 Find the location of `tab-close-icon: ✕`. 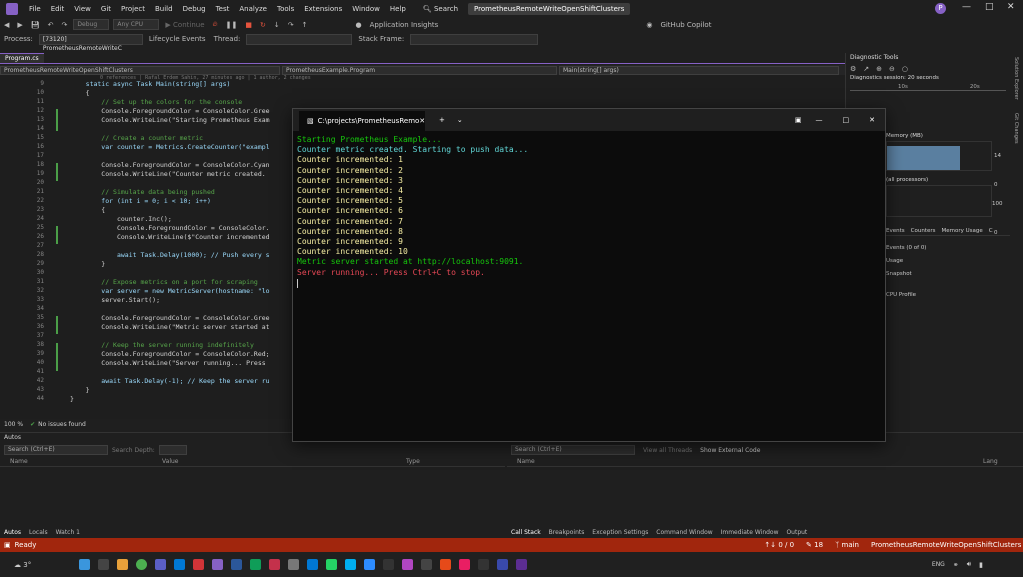

tab-close-icon: ✕ is located at coordinates (422, 121).